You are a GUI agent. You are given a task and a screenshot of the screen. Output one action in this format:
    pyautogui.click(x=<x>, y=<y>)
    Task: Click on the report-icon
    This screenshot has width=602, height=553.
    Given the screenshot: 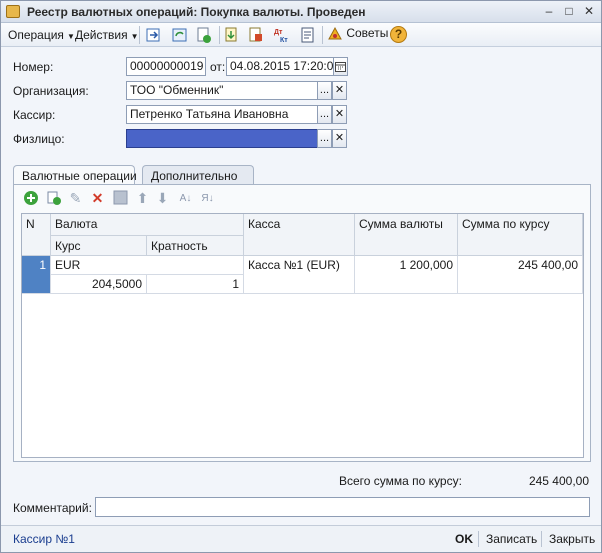 What is the action you would take?
    pyautogui.click(x=308, y=35)
    